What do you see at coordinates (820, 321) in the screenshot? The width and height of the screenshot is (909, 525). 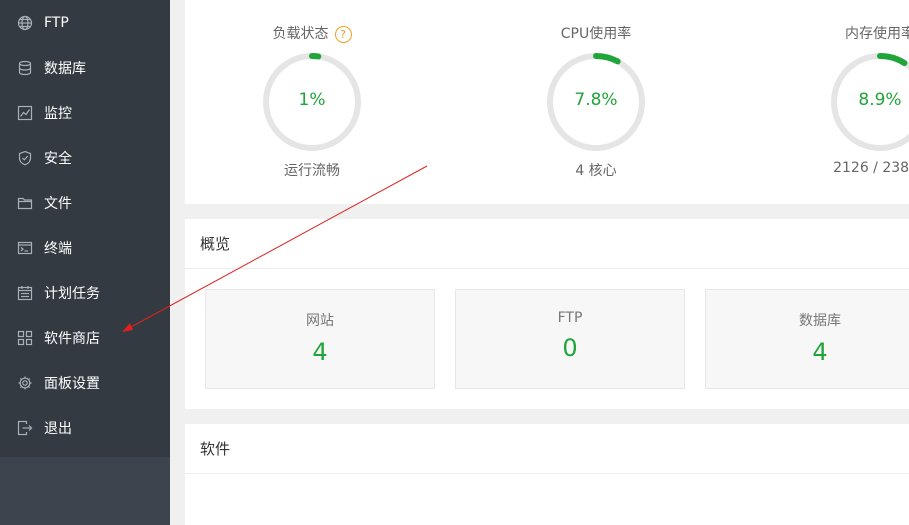 I see `stat-label: 数据库` at bounding box center [820, 321].